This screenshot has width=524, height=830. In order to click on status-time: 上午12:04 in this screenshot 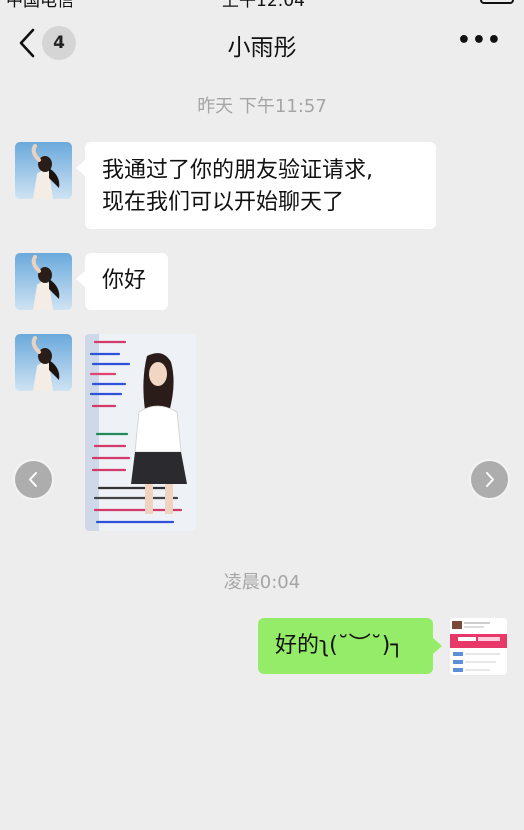, I will do `click(263, 5)`.